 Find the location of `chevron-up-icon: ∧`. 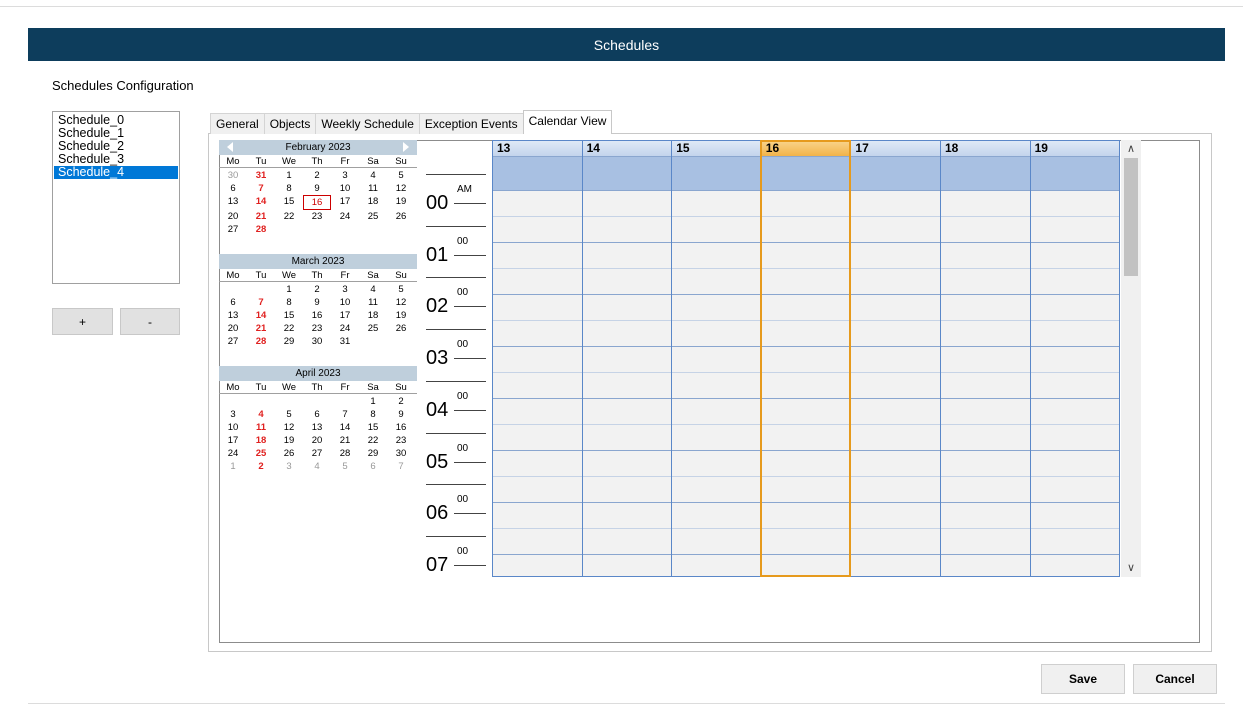

chevron-up-icon: ∧ is located at coordinates (1131, 149).